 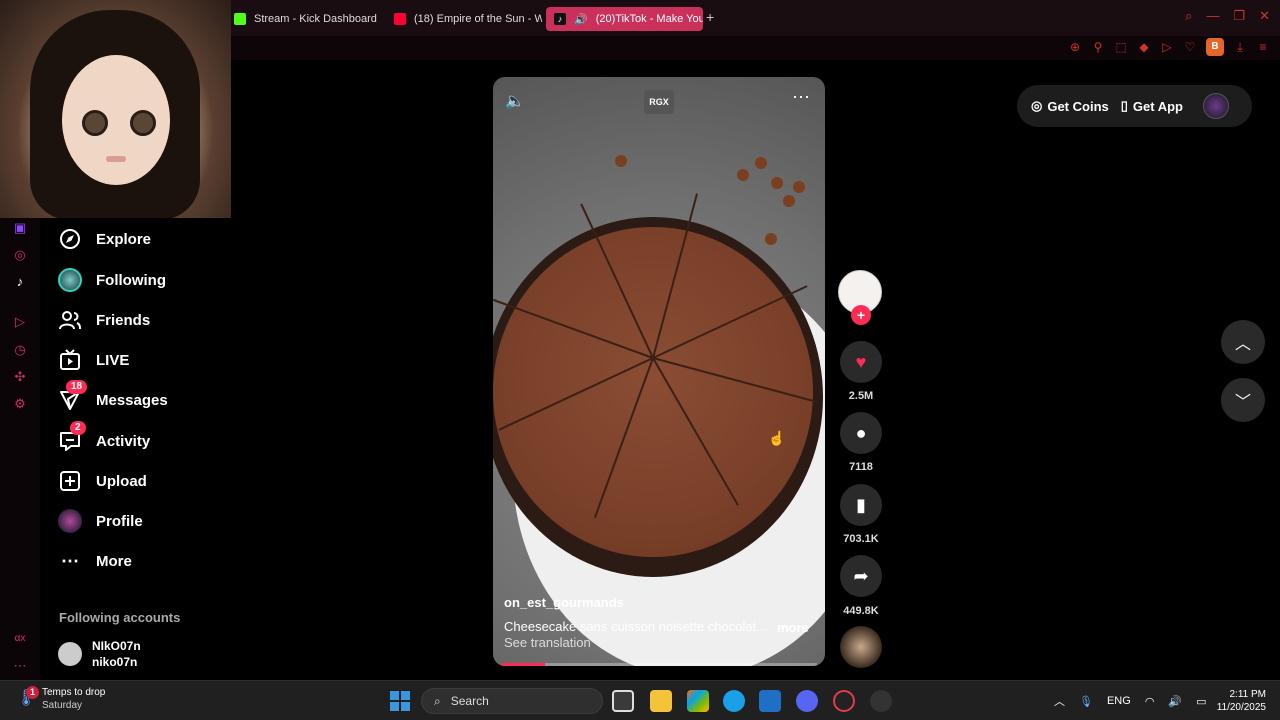 I want to click on tab-label: Stream - Kick Dashboard, so click(x=315, y=19).